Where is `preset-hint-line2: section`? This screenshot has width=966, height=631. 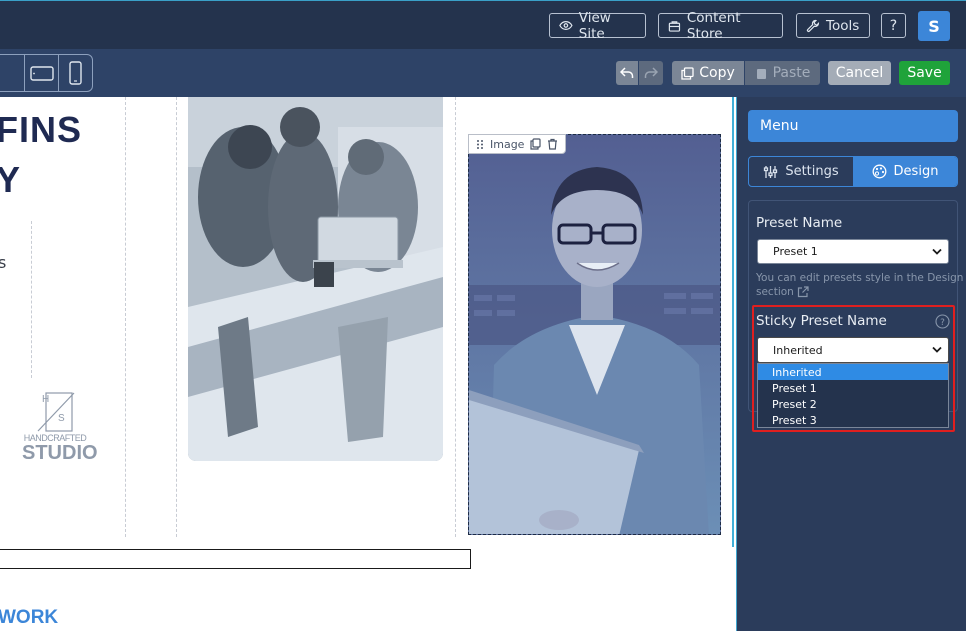
preset-hint-line2: section is located at coordinates (782, 292).